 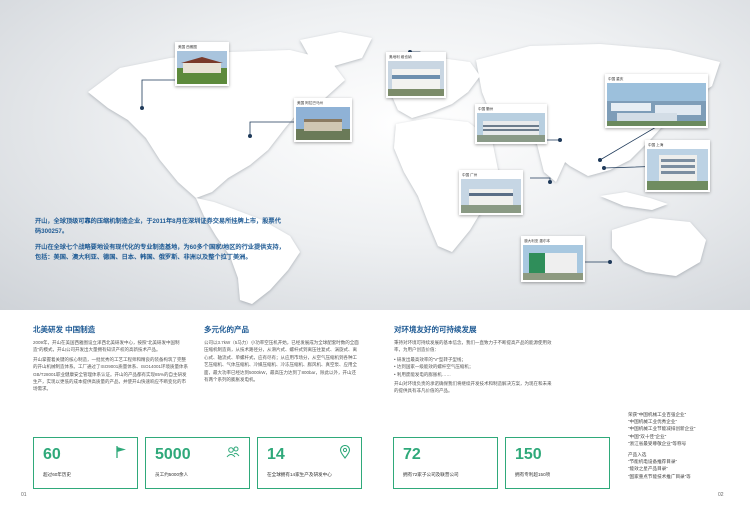 What do you see at coordinates (657, 443) in the screenshot?
I see `honor-item: “浙江省最受尊敬企业”等称号` at bounding box center [657, 443].